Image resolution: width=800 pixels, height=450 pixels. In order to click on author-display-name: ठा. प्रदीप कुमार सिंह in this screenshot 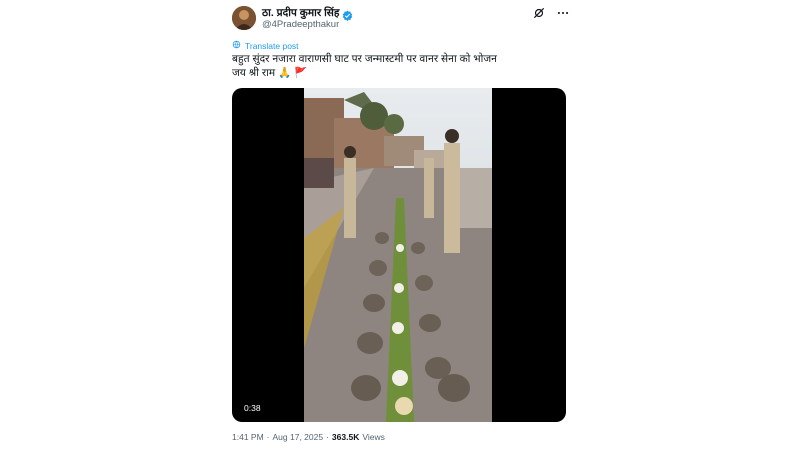, I will do `click(300, 13)`.